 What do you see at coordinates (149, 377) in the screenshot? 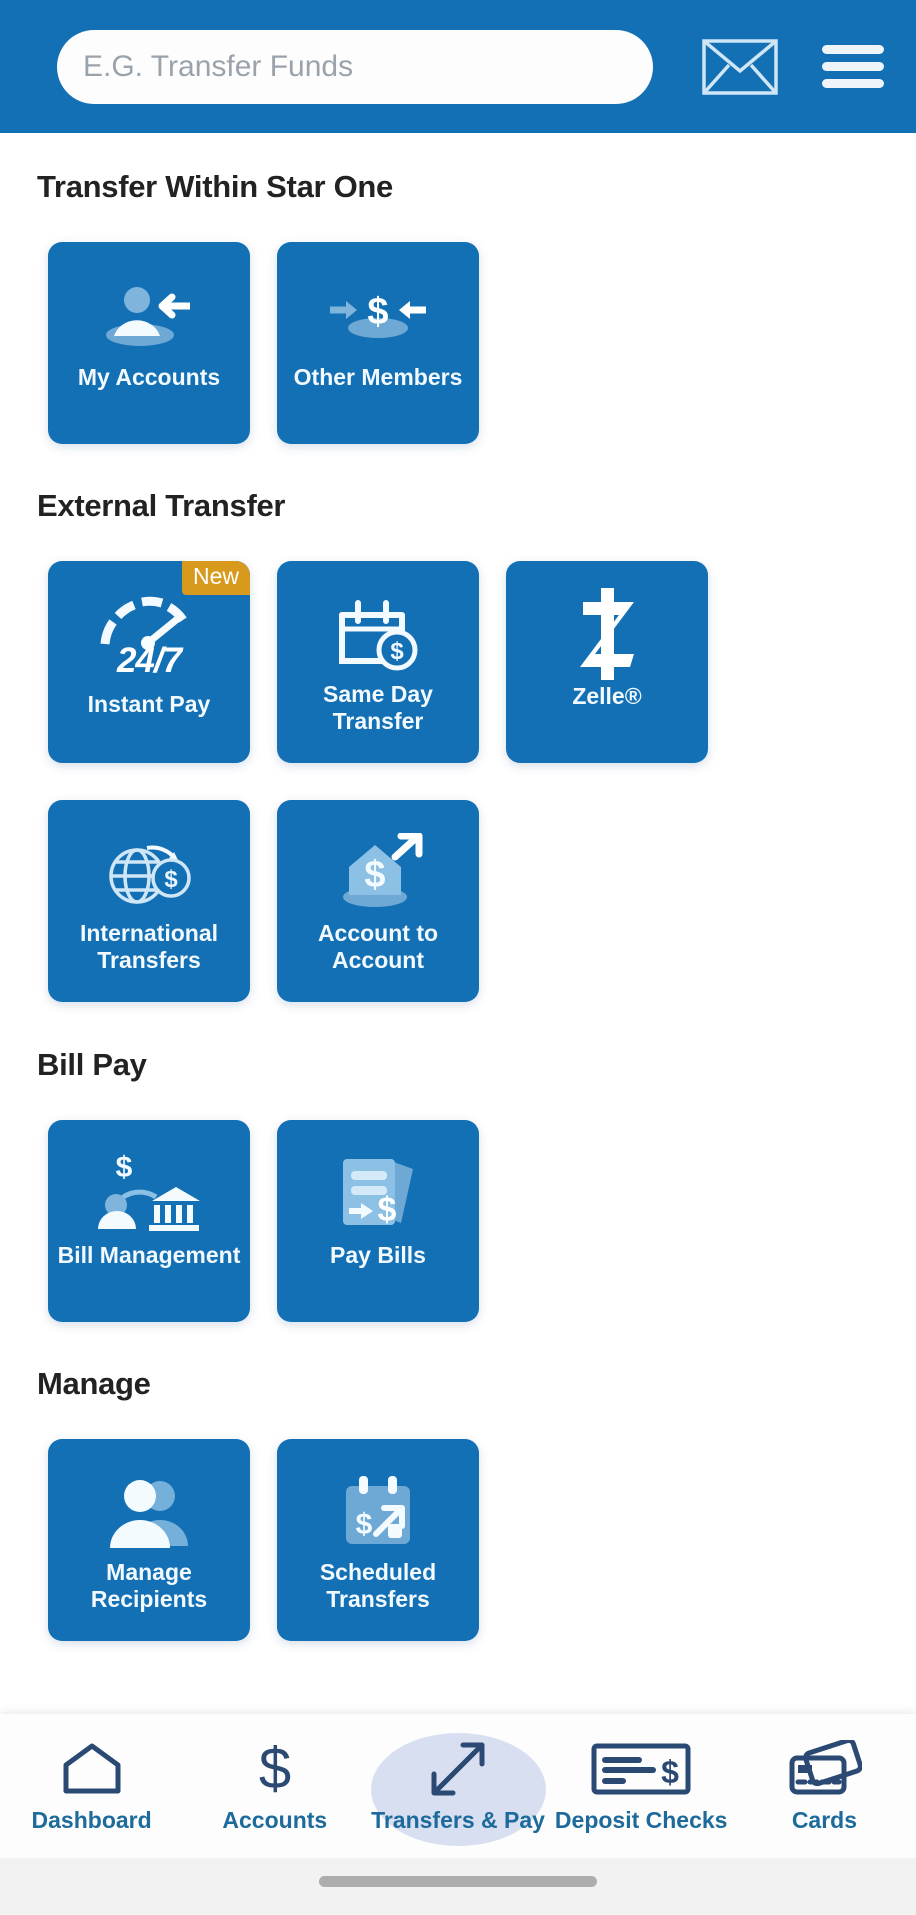
I see `tile-label: My Accounts` at bounding box center [149, 377].